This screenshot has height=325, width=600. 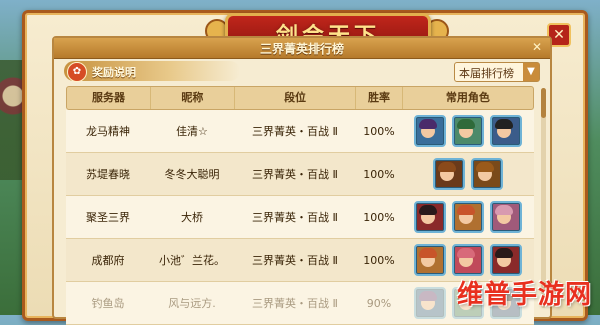 I want to click on server-cell: 龙马精神, so click(x=108, y=131).